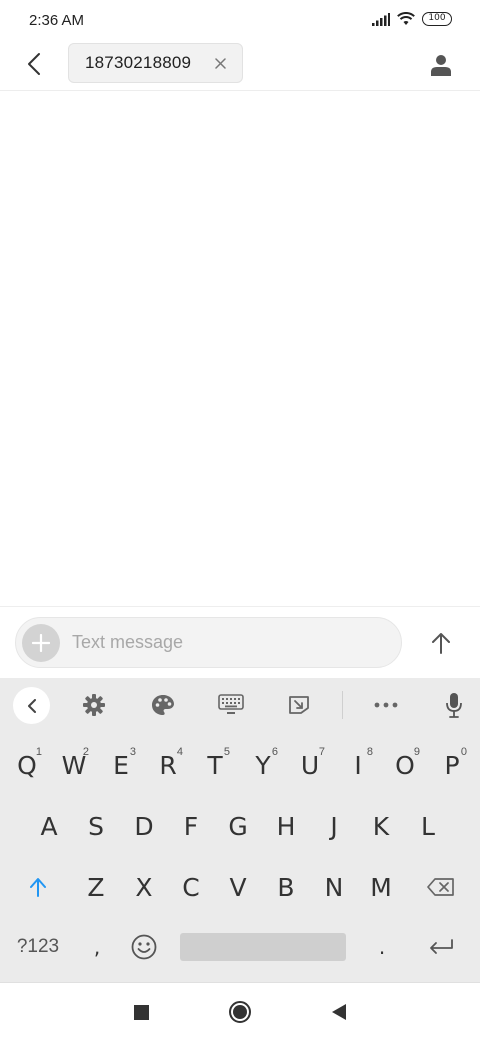  I want to click on emoji-key, so click(144, 947).